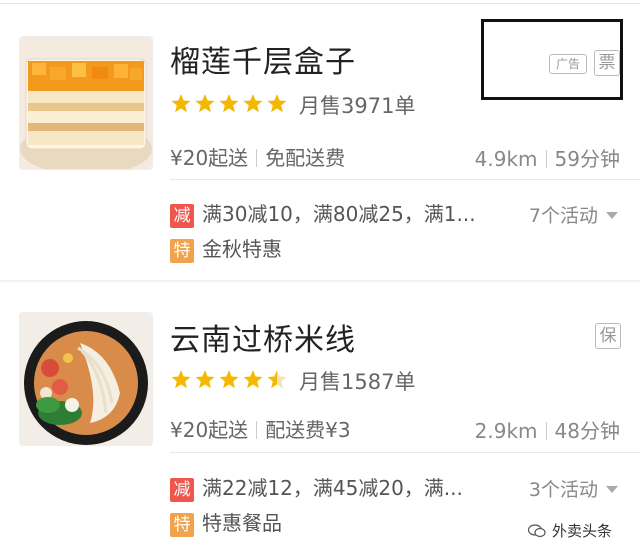  Describe the element at coordinates (563, 490) in the screenshot. I see `activity-count: 3个活动` at that location.